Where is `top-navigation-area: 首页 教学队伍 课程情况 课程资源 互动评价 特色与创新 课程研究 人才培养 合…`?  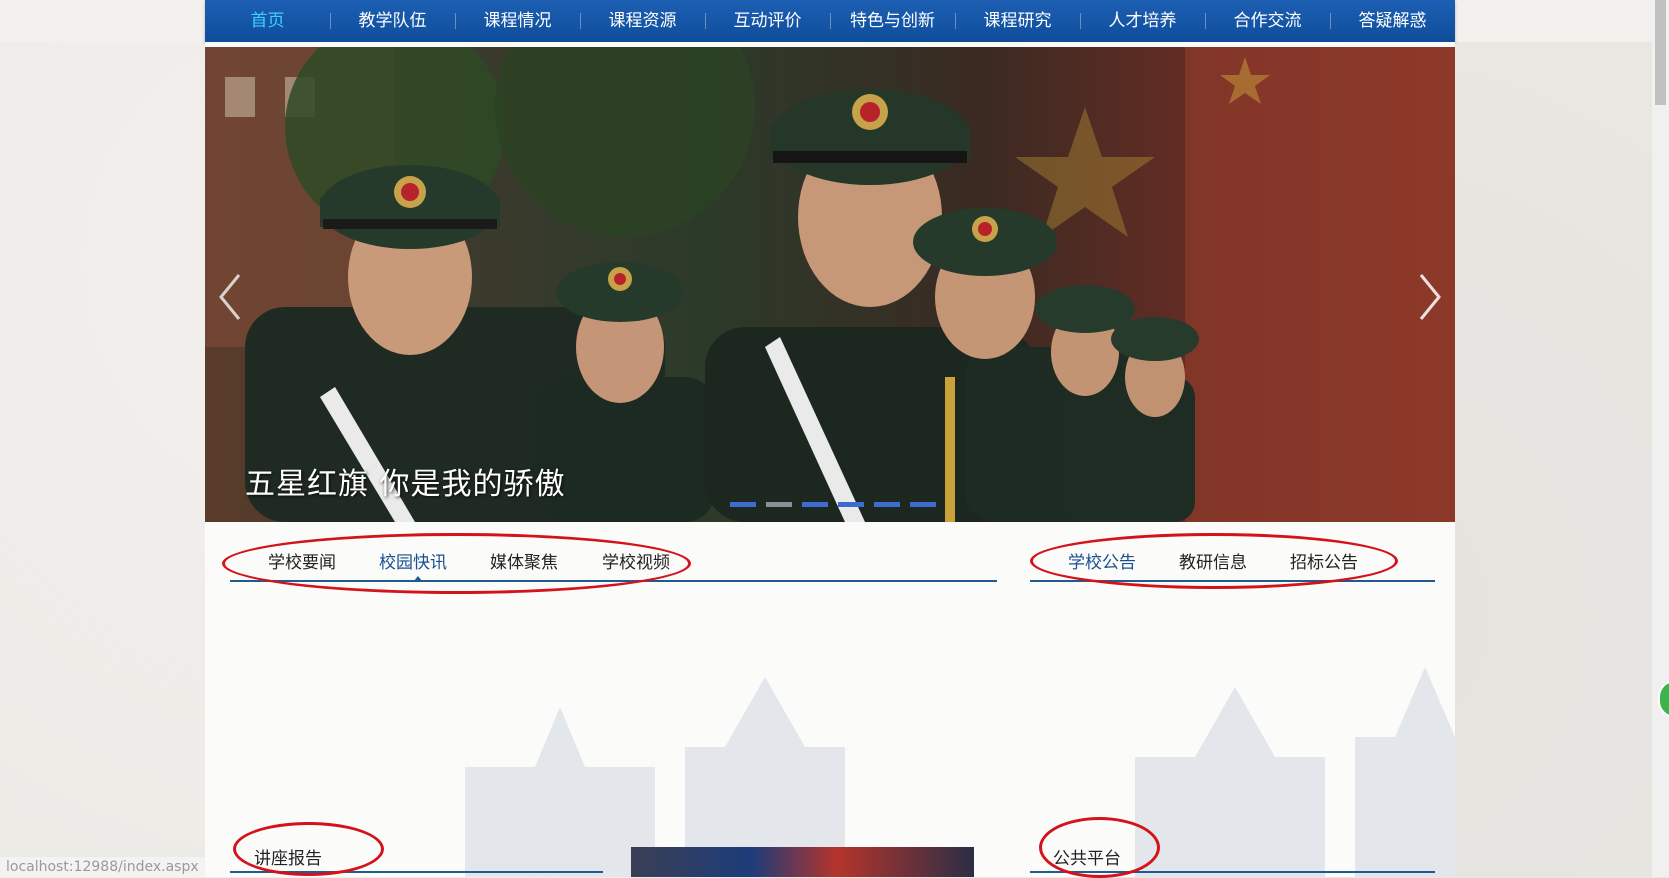 top-navigation-area: 首页 教学队伍 课程情况 课程资源 互动评价 特色与创新 课程研究 人才培养 合… is located at coordinates (834, 21).